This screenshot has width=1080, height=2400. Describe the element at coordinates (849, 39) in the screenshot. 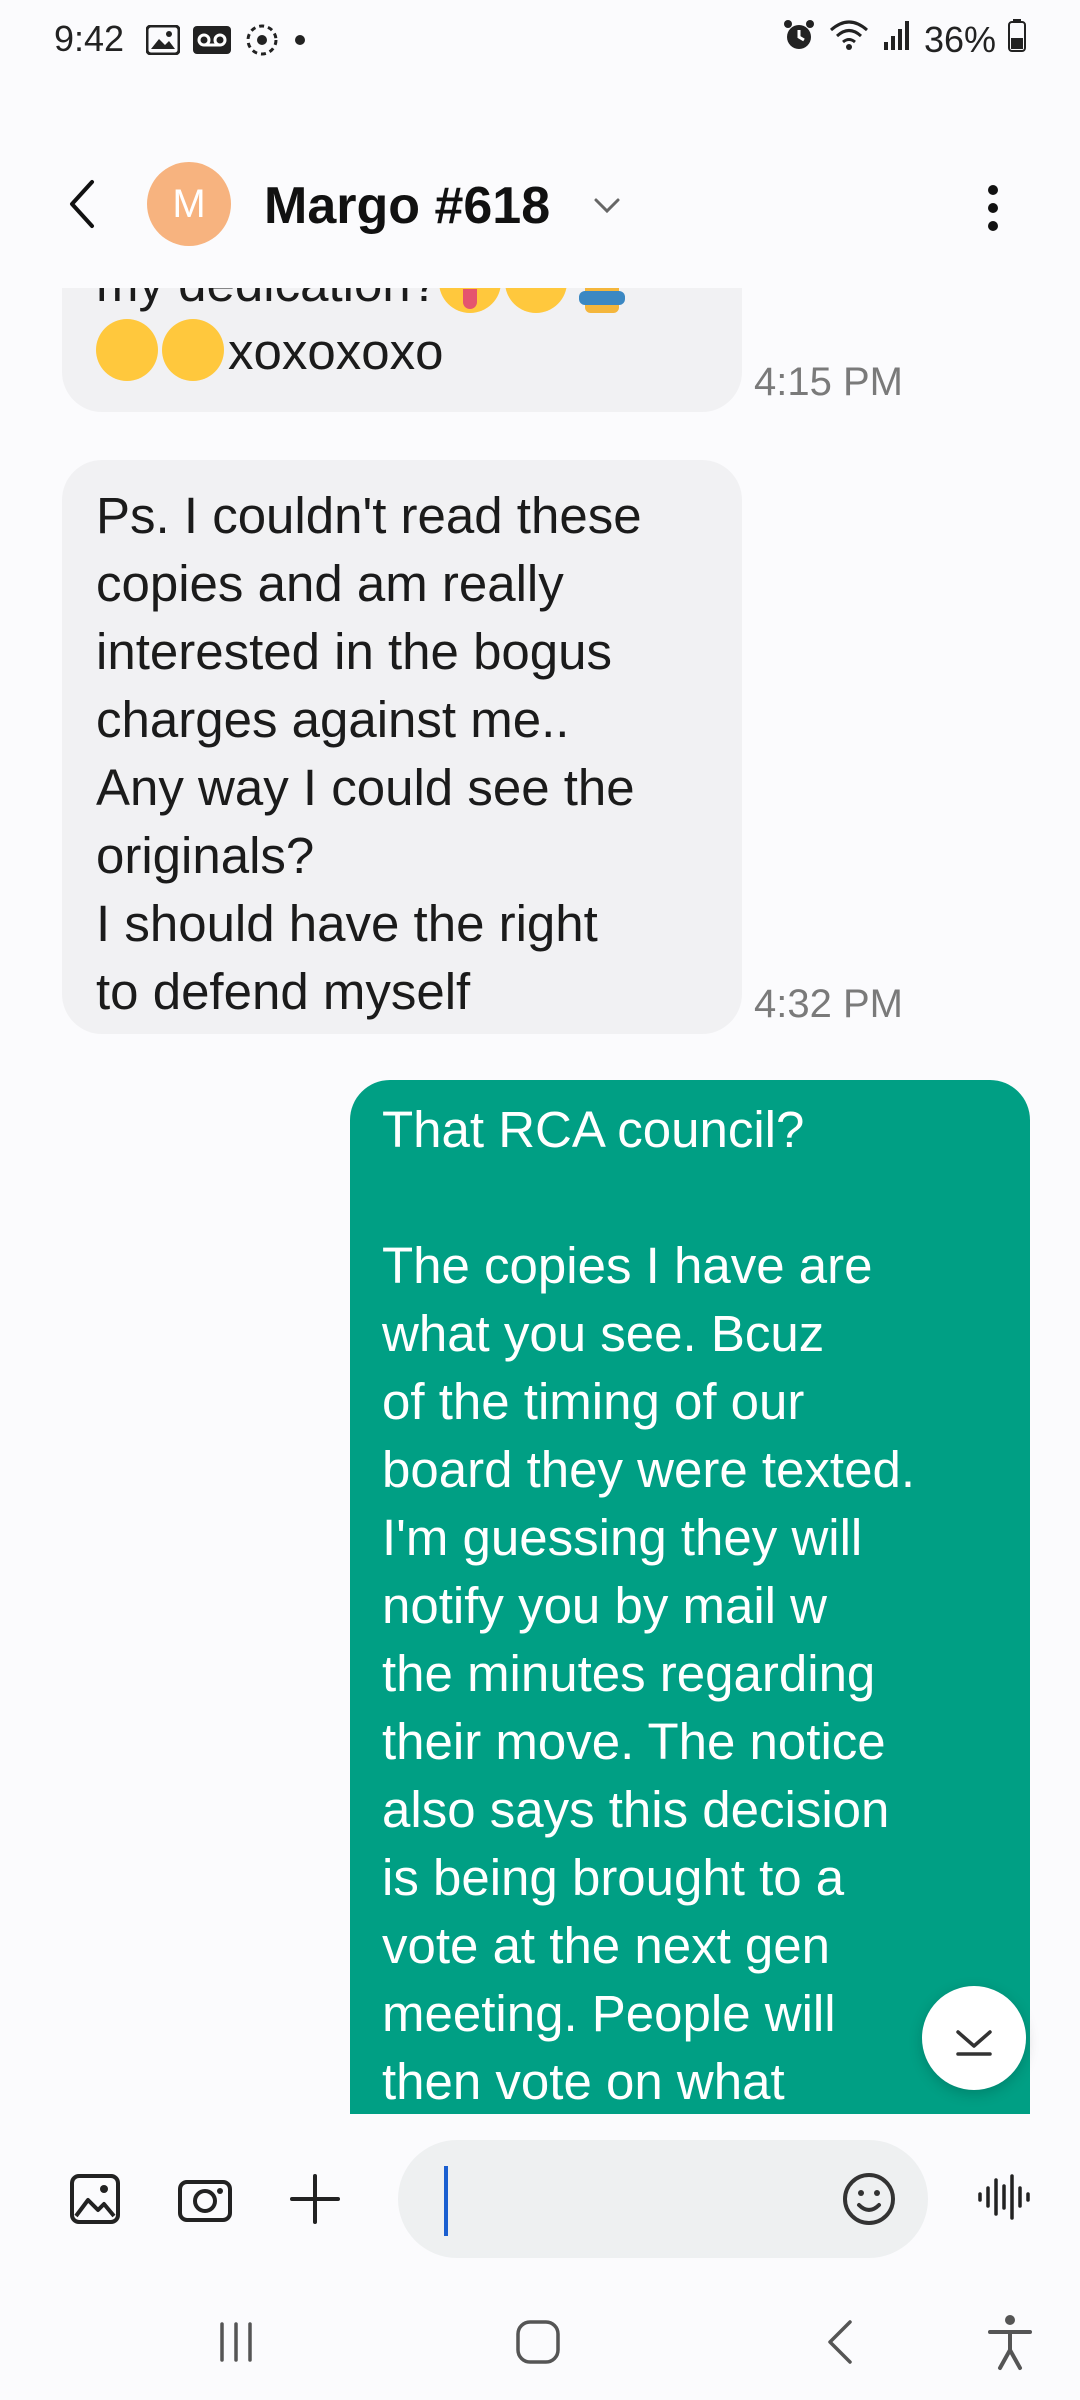

I see `wifi-icon` at that location.